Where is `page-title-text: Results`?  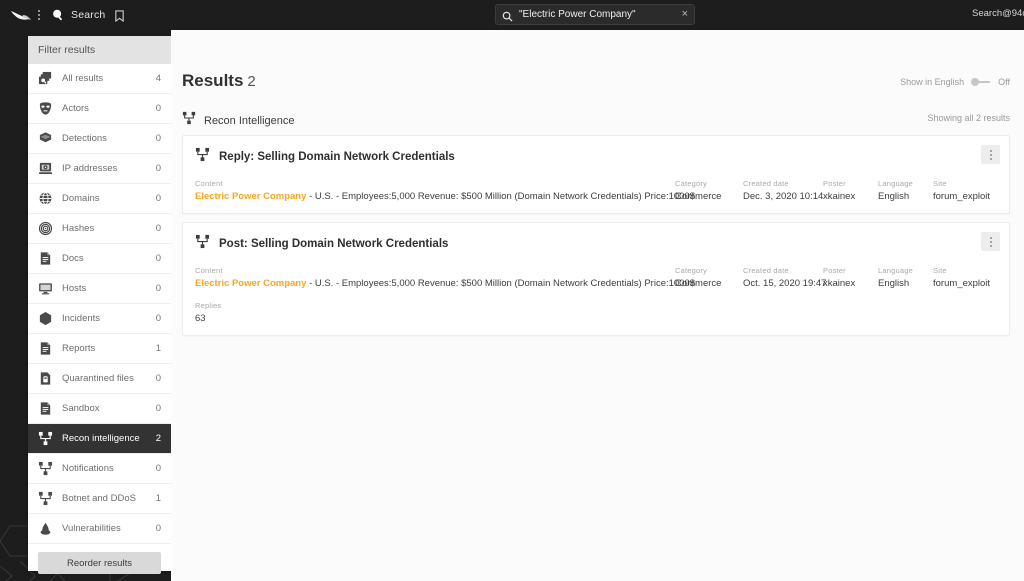 page-title-text: Results is located at coordinates (213, 80).